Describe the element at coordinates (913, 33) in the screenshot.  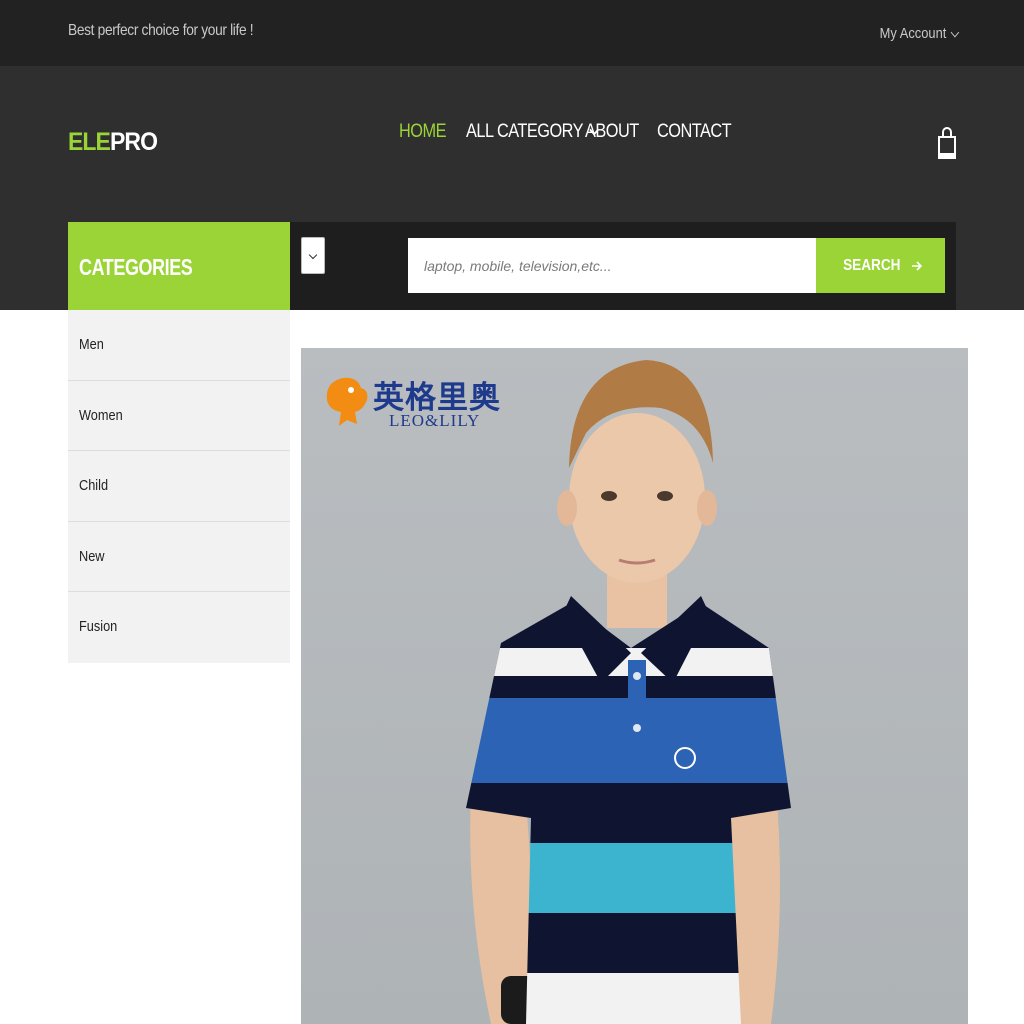
I see `my-account-label: My Account` at that location.